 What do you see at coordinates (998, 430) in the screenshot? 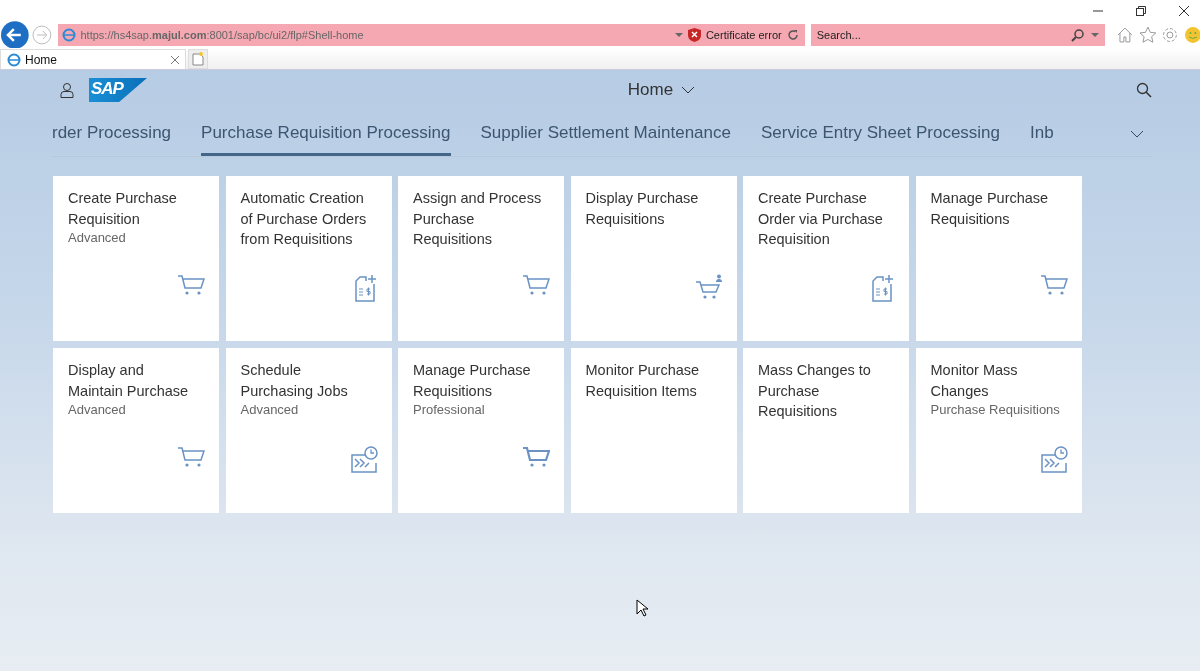
I see `app-tile: Monitor Mass Changes Purchase Requisitions` at bounding box center [998, 430].